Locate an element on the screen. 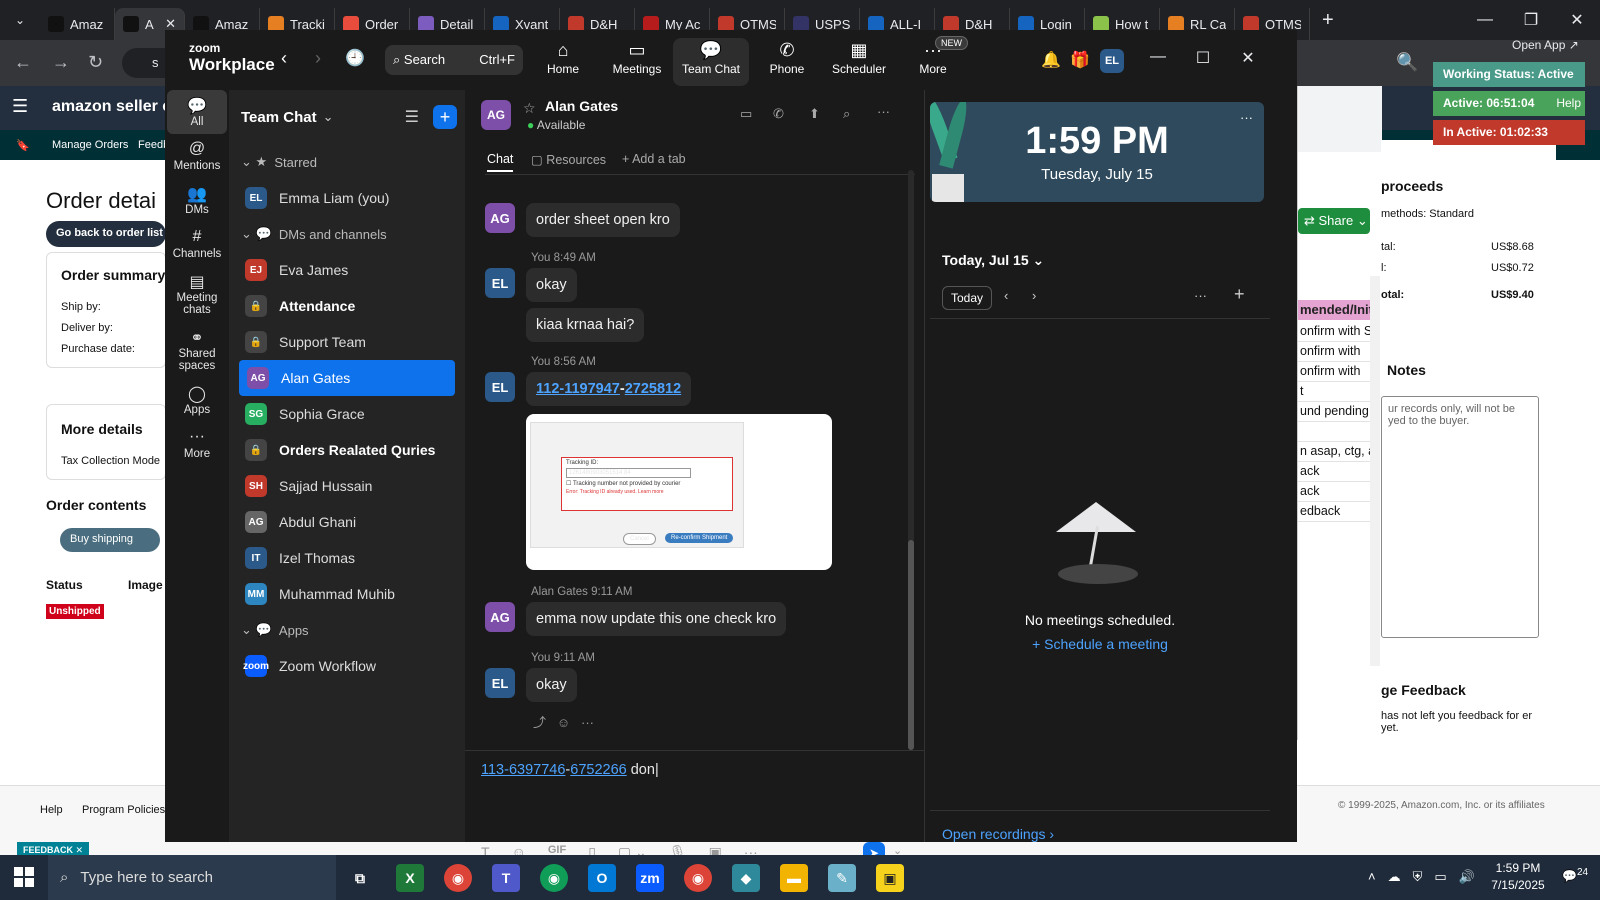  task-view-icon: ⧉ is located at coordinates (360, 878).